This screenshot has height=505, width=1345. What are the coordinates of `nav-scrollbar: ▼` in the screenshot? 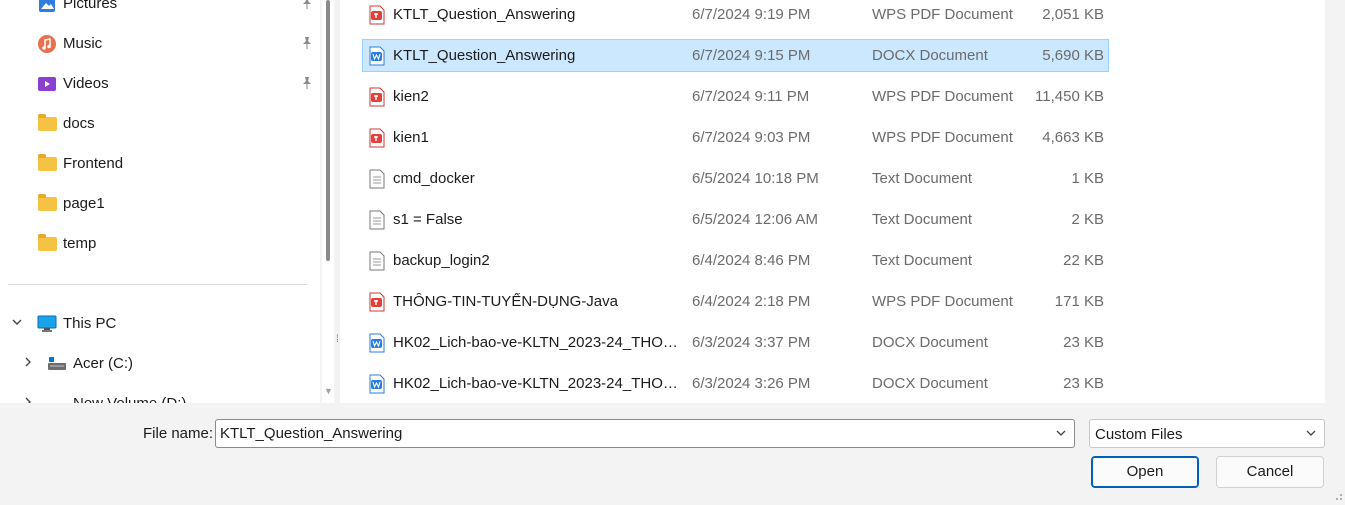 It's located at (328, 201).